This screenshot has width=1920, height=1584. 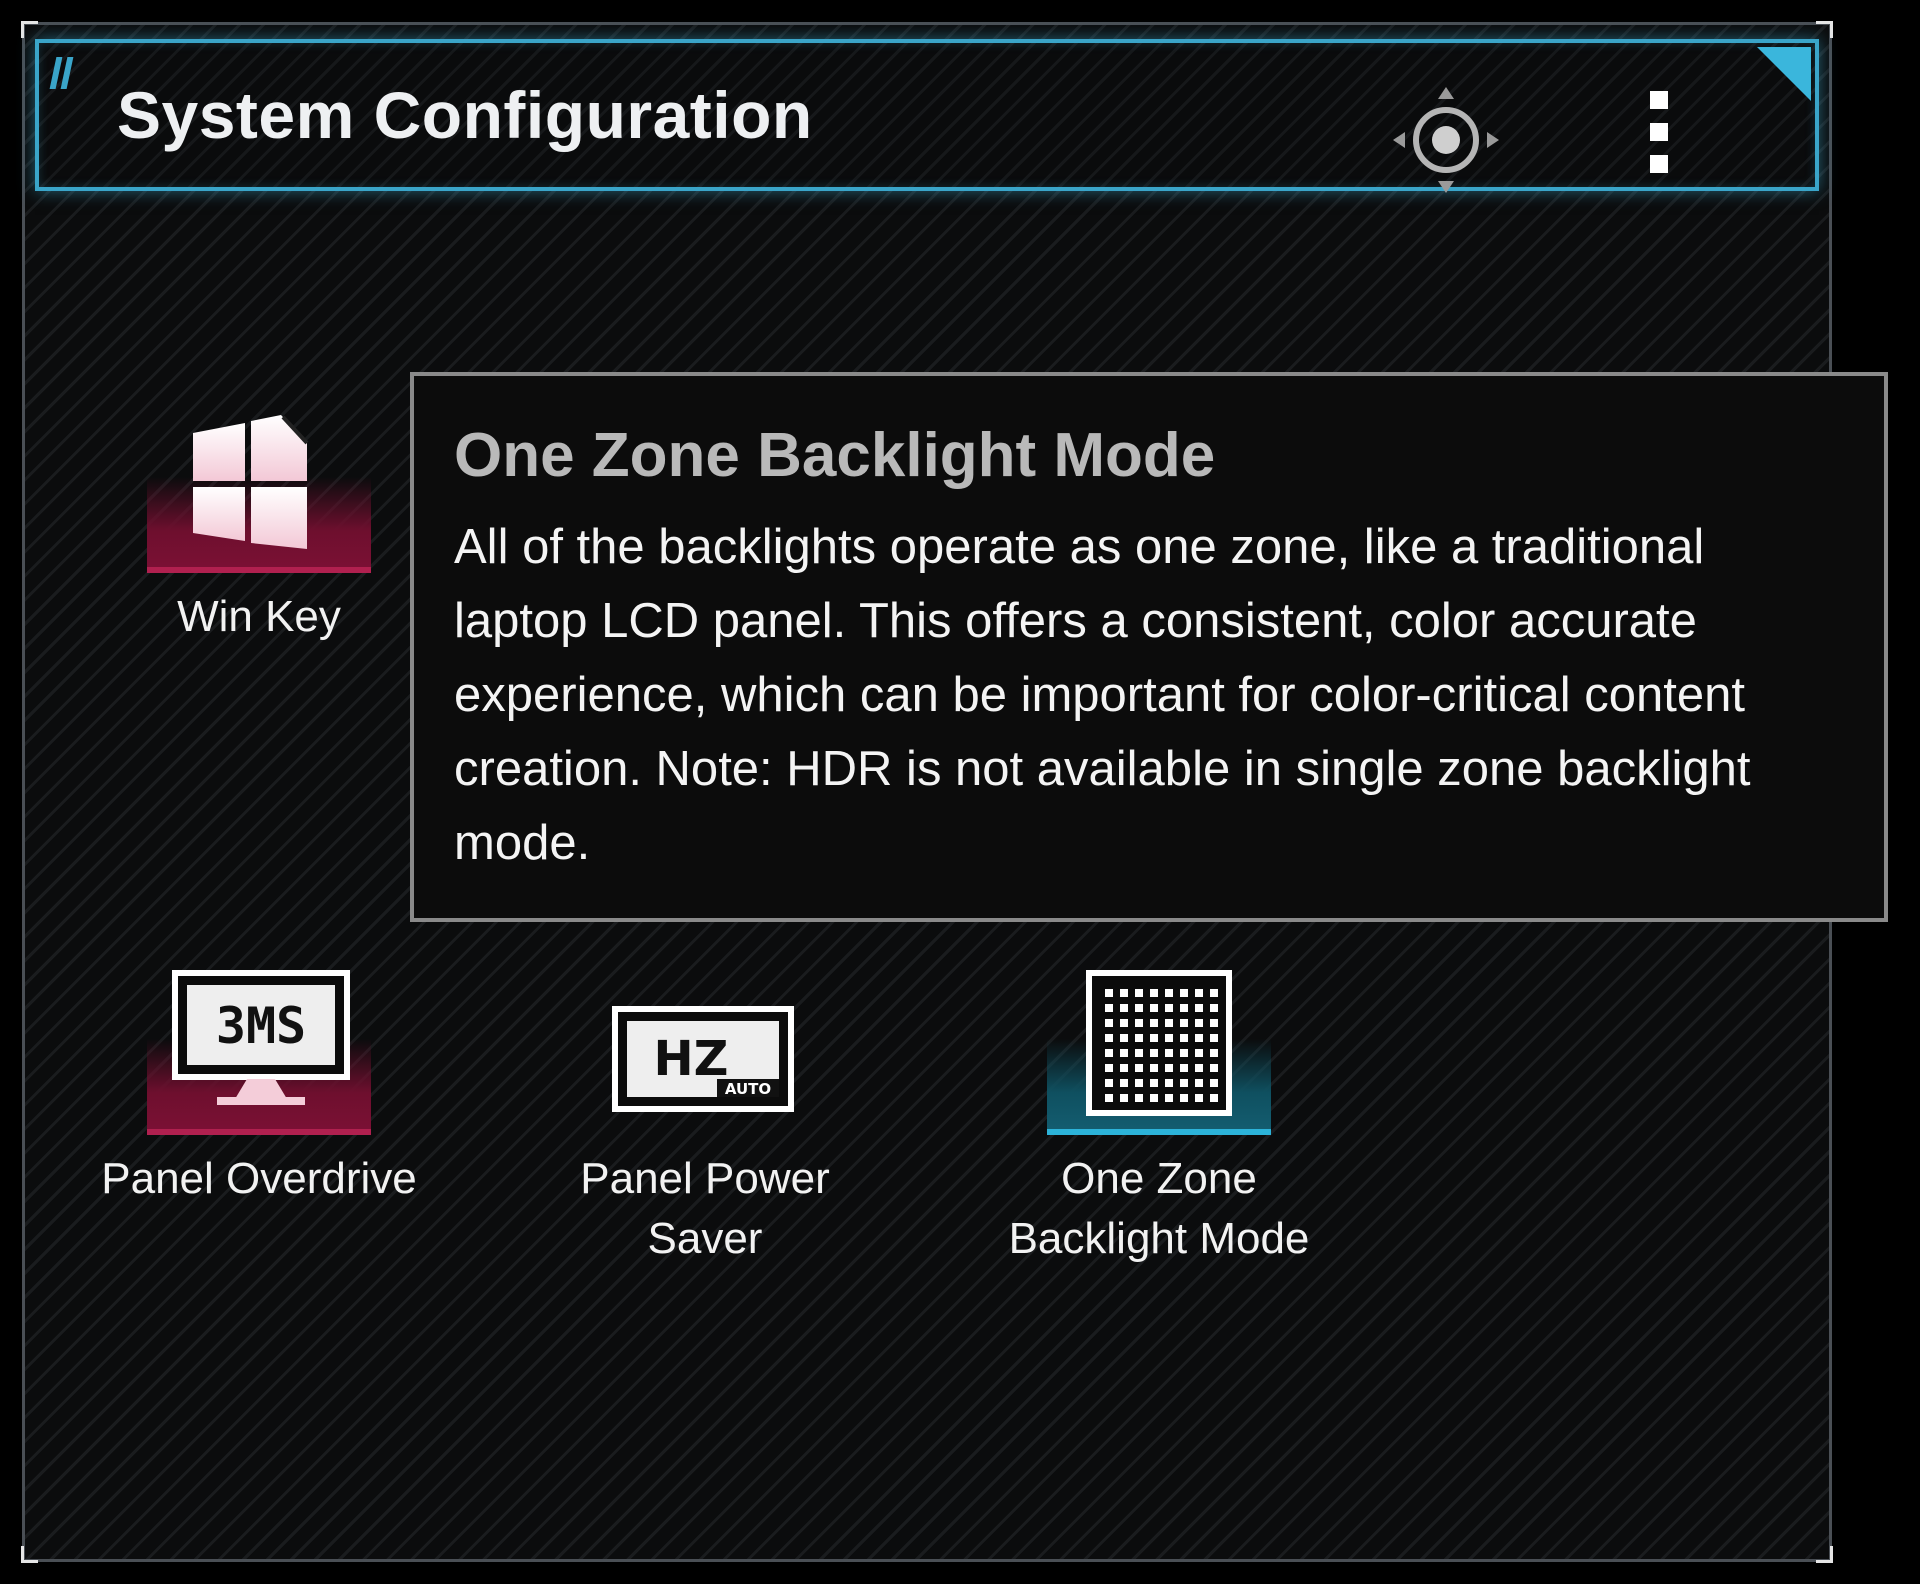 I want to click on panel-header: System Configuration, so click(x=927, y=116).